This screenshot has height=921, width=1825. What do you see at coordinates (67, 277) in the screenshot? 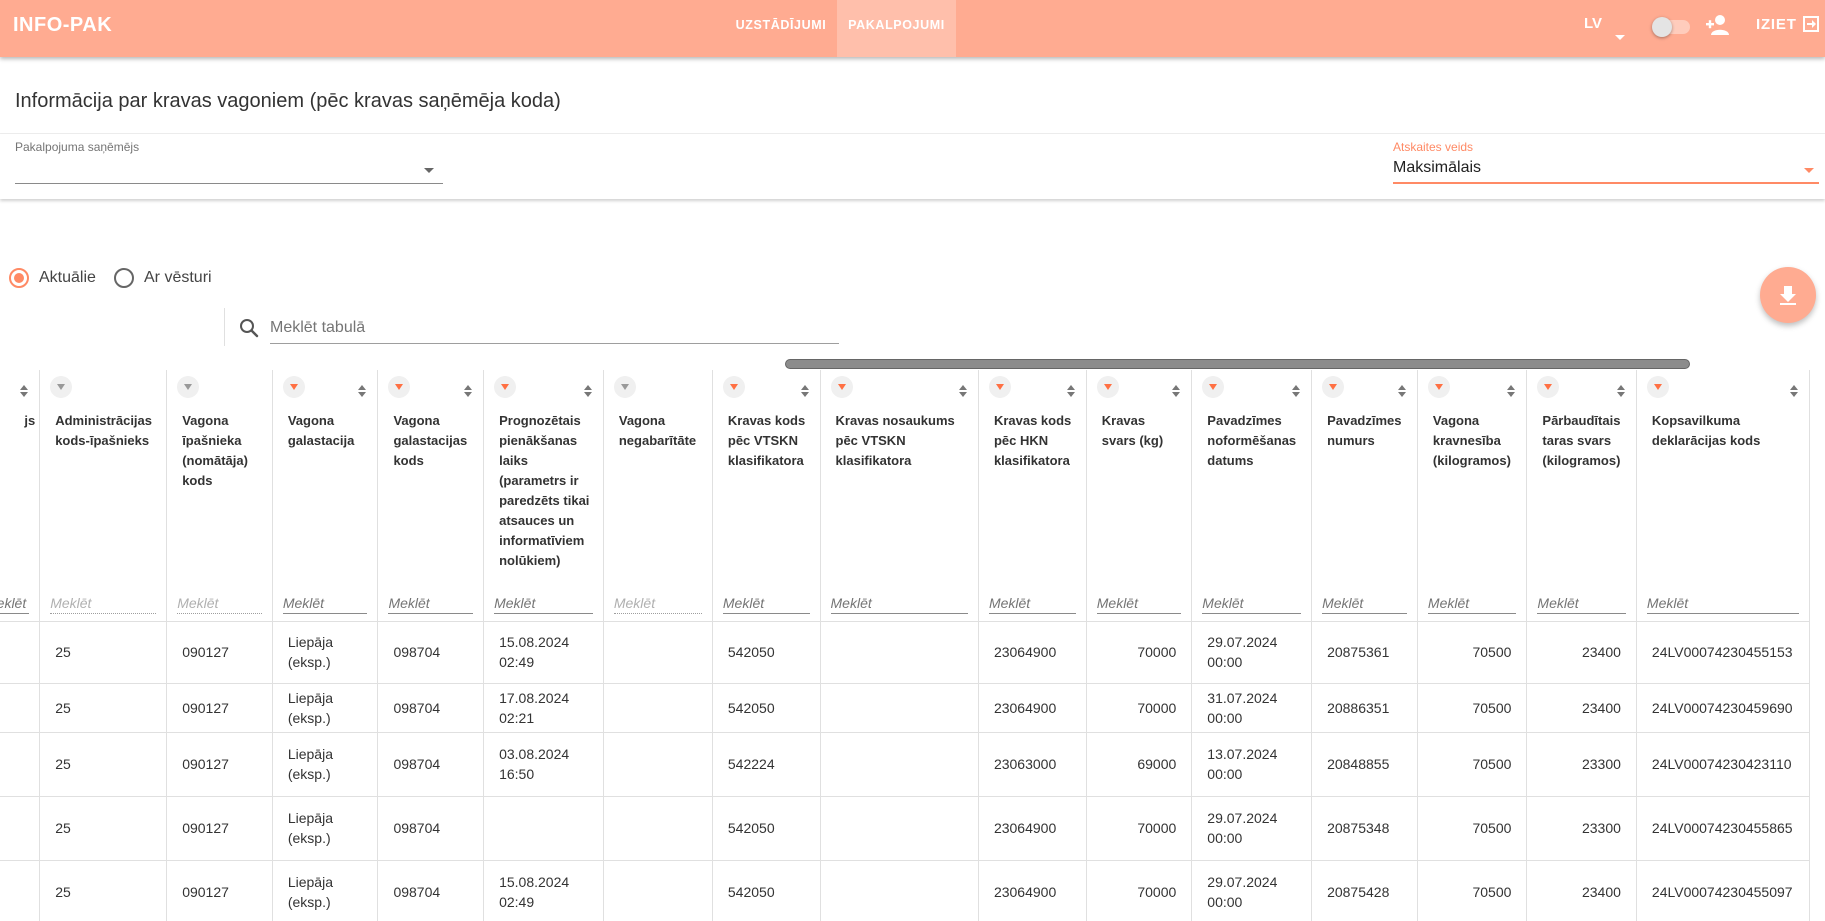
I see `radio-current-label: Aktuālie` at bounding box center [67, 277].